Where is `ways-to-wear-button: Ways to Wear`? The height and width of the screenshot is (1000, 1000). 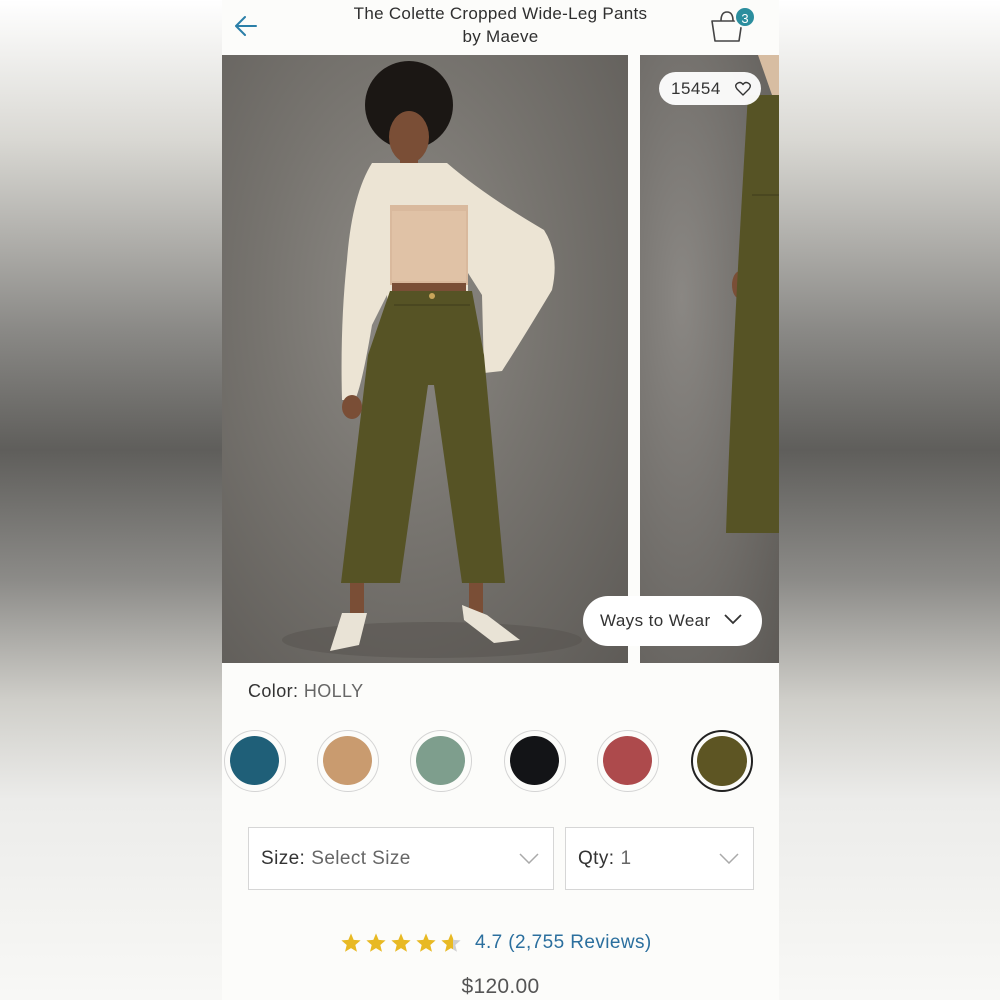 ways-to-wear-button: Ways to Wear is located at coordinates (672, 621).